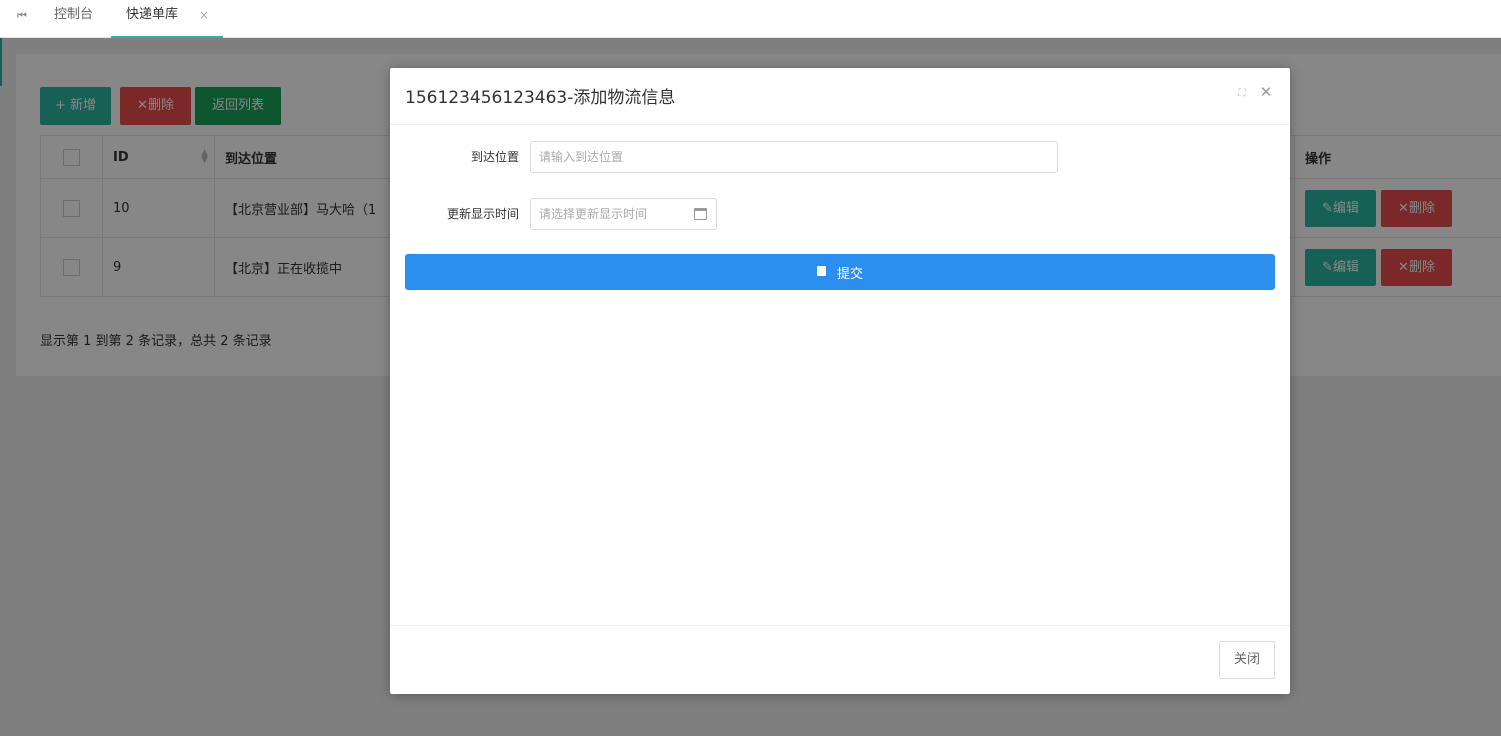 The image size is (1501, 736). Describe the element at coordinates (540, 98) in the screenshot. I see `modal-title: 156123456123463-添加物流信息` at that location.